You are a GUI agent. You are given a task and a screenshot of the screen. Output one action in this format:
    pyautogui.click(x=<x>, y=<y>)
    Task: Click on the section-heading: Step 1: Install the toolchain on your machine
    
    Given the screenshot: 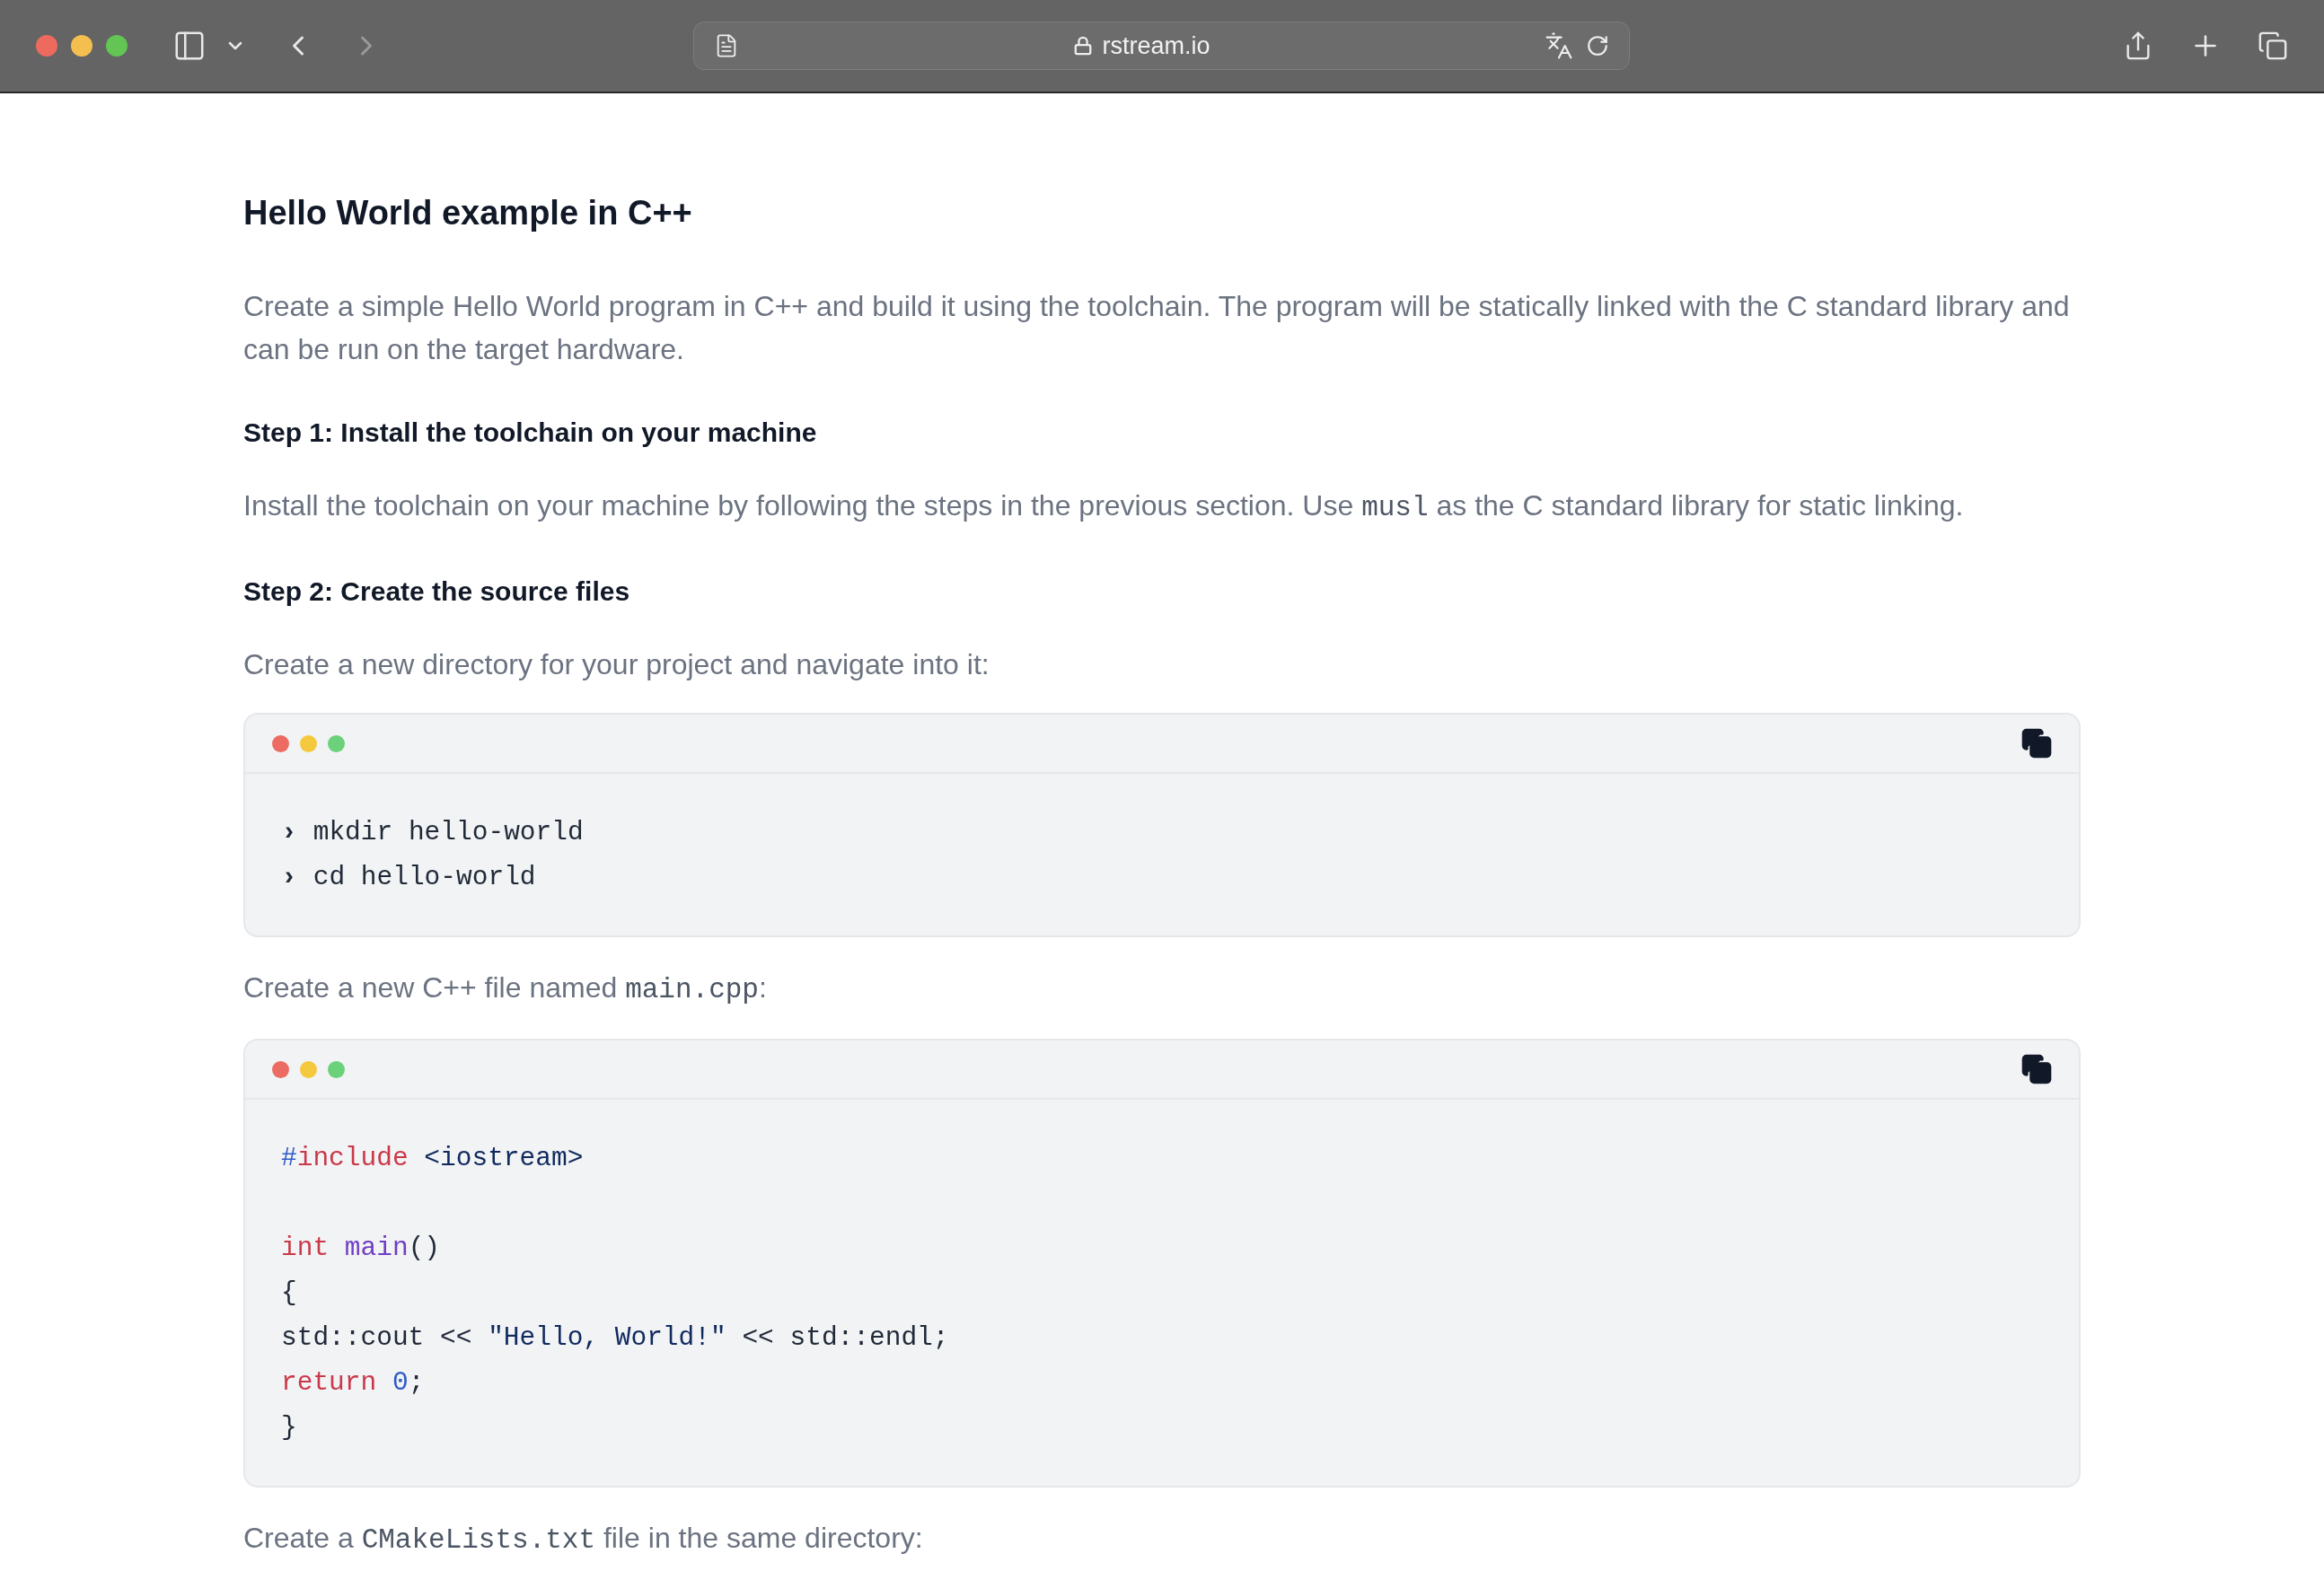 What is the action you would take?
    pyautogui.click(x=530, y=432)
    